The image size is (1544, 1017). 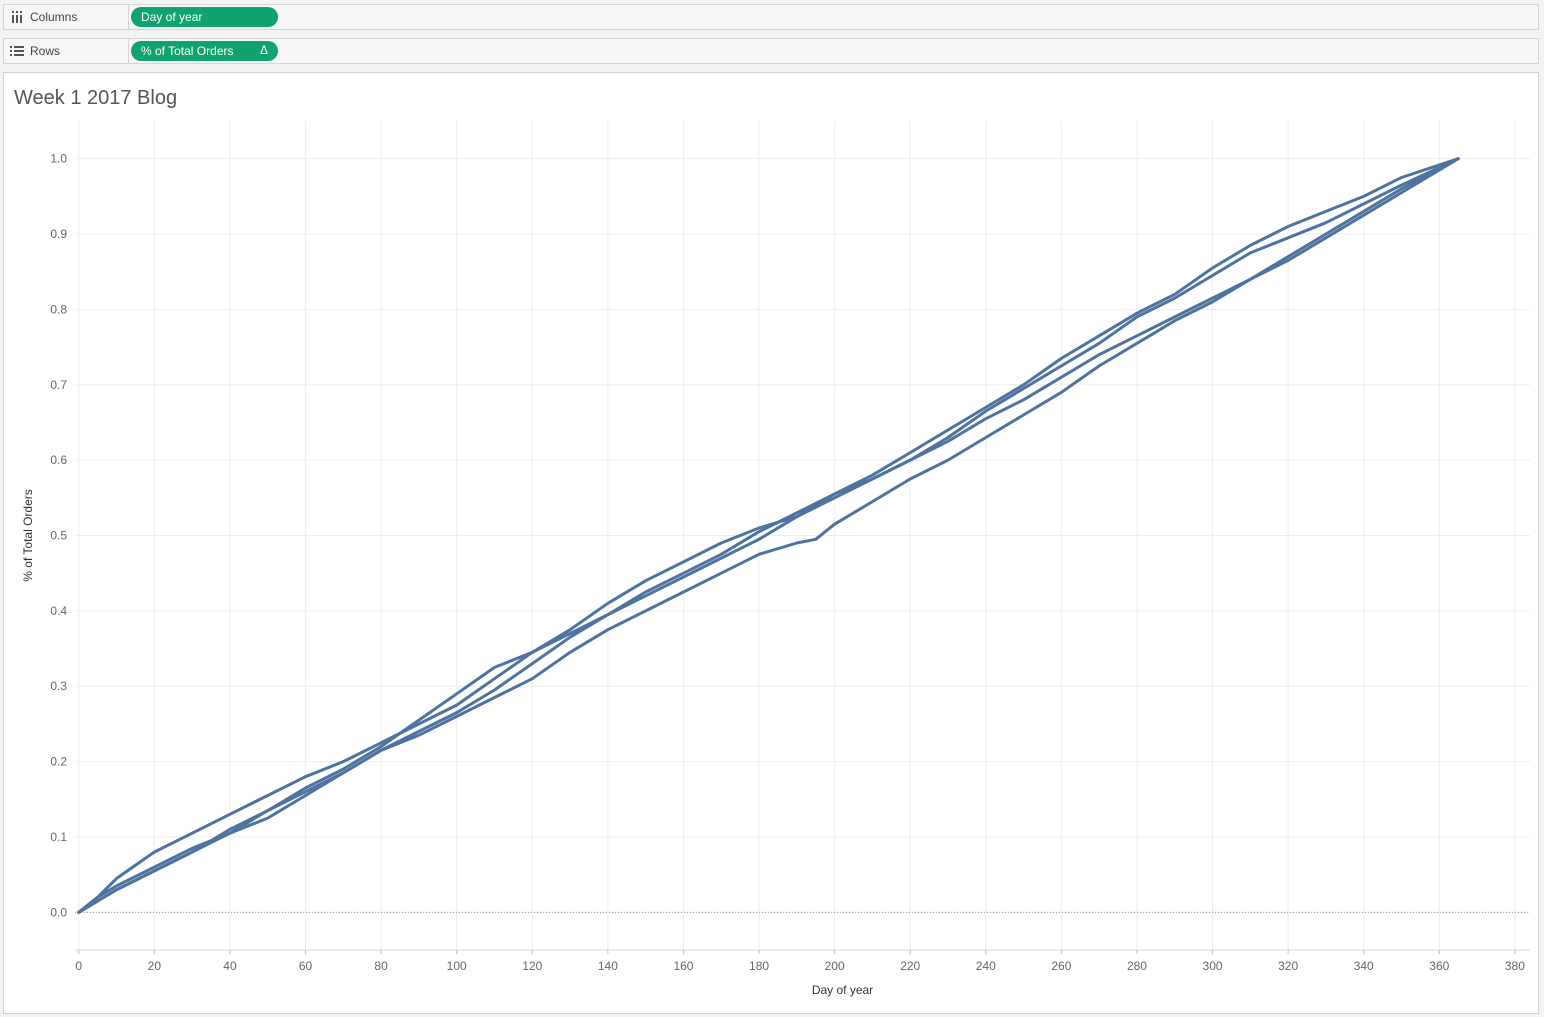 I want to click on y-tick-label: 0.8, so click(x=58, y=309).